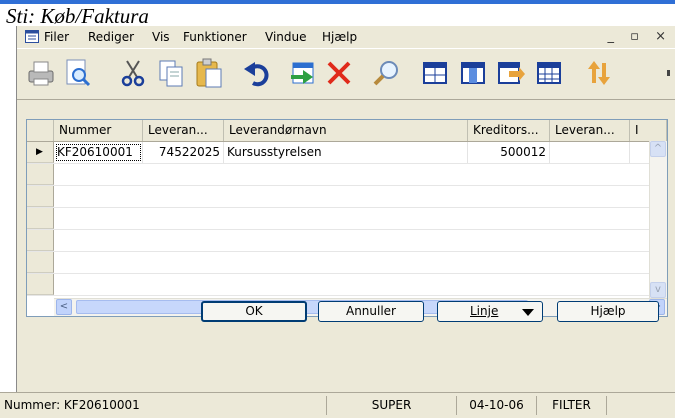  I want to click on line-dropdown-button: Linje, so click(490, 311).